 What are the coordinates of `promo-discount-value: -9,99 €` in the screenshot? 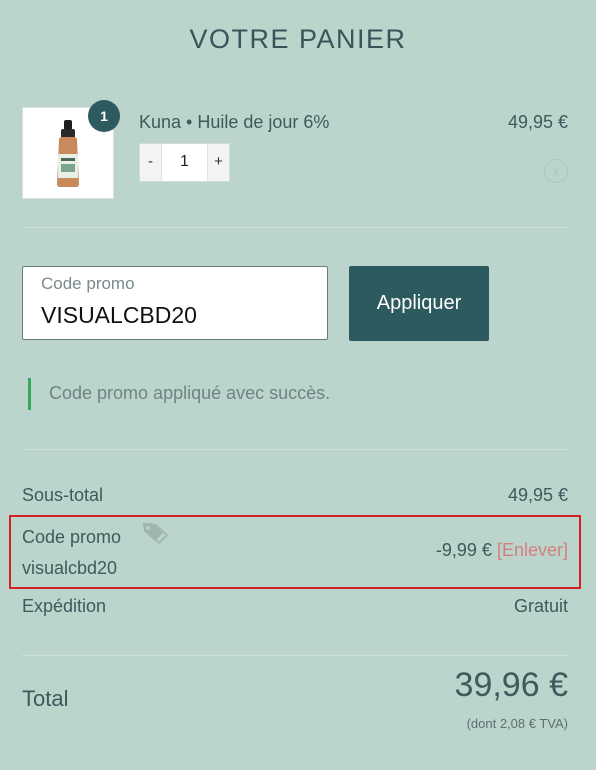 It's located at (463, 550).